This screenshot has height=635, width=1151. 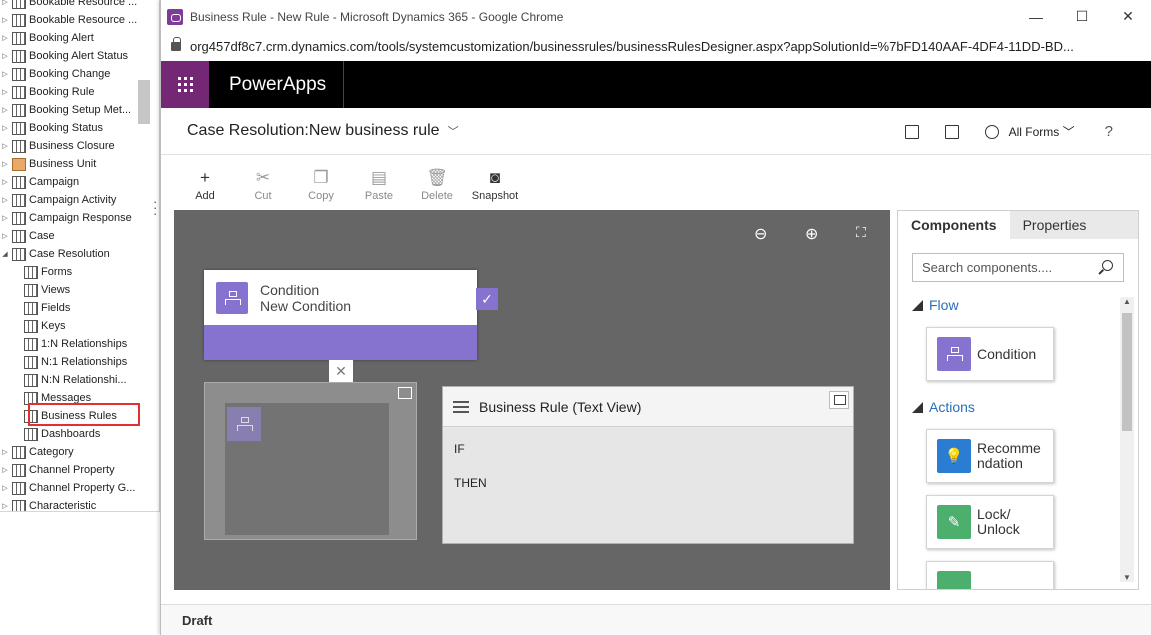 What do you see at coordinates (1128, 16) in the screenshot?
I see `close-window-button: ✕` at bounding box center [1128, 16].